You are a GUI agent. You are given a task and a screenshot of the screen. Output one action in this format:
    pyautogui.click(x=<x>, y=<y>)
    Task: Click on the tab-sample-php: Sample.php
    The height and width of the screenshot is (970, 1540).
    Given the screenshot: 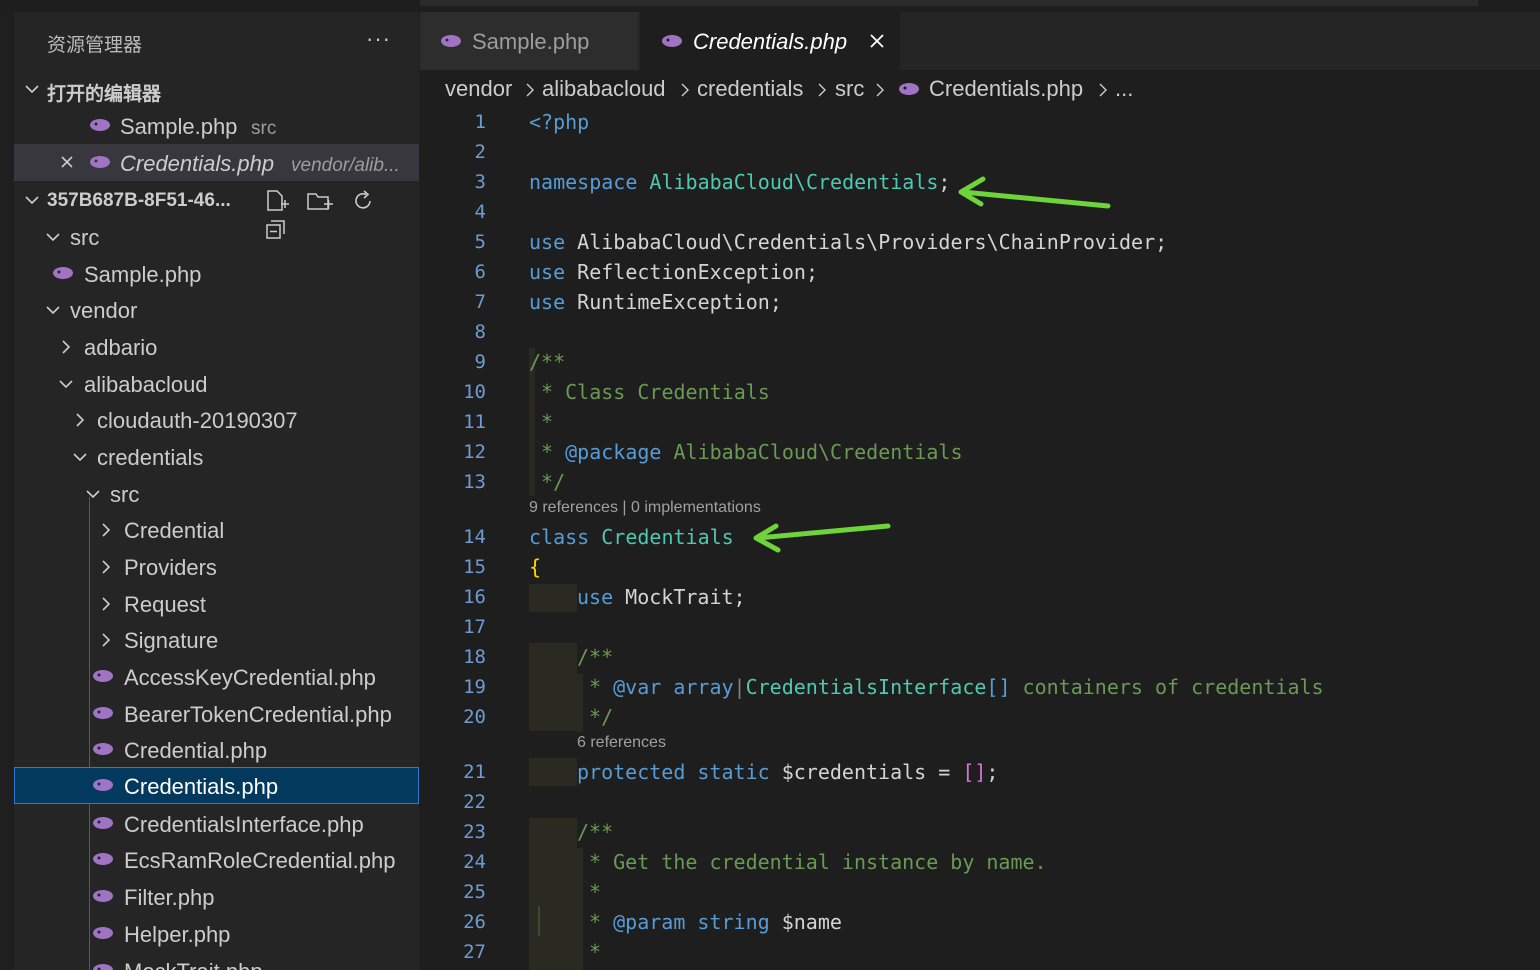 What is the action you would take?
    pyautogui.click(x=529, y=41)
    